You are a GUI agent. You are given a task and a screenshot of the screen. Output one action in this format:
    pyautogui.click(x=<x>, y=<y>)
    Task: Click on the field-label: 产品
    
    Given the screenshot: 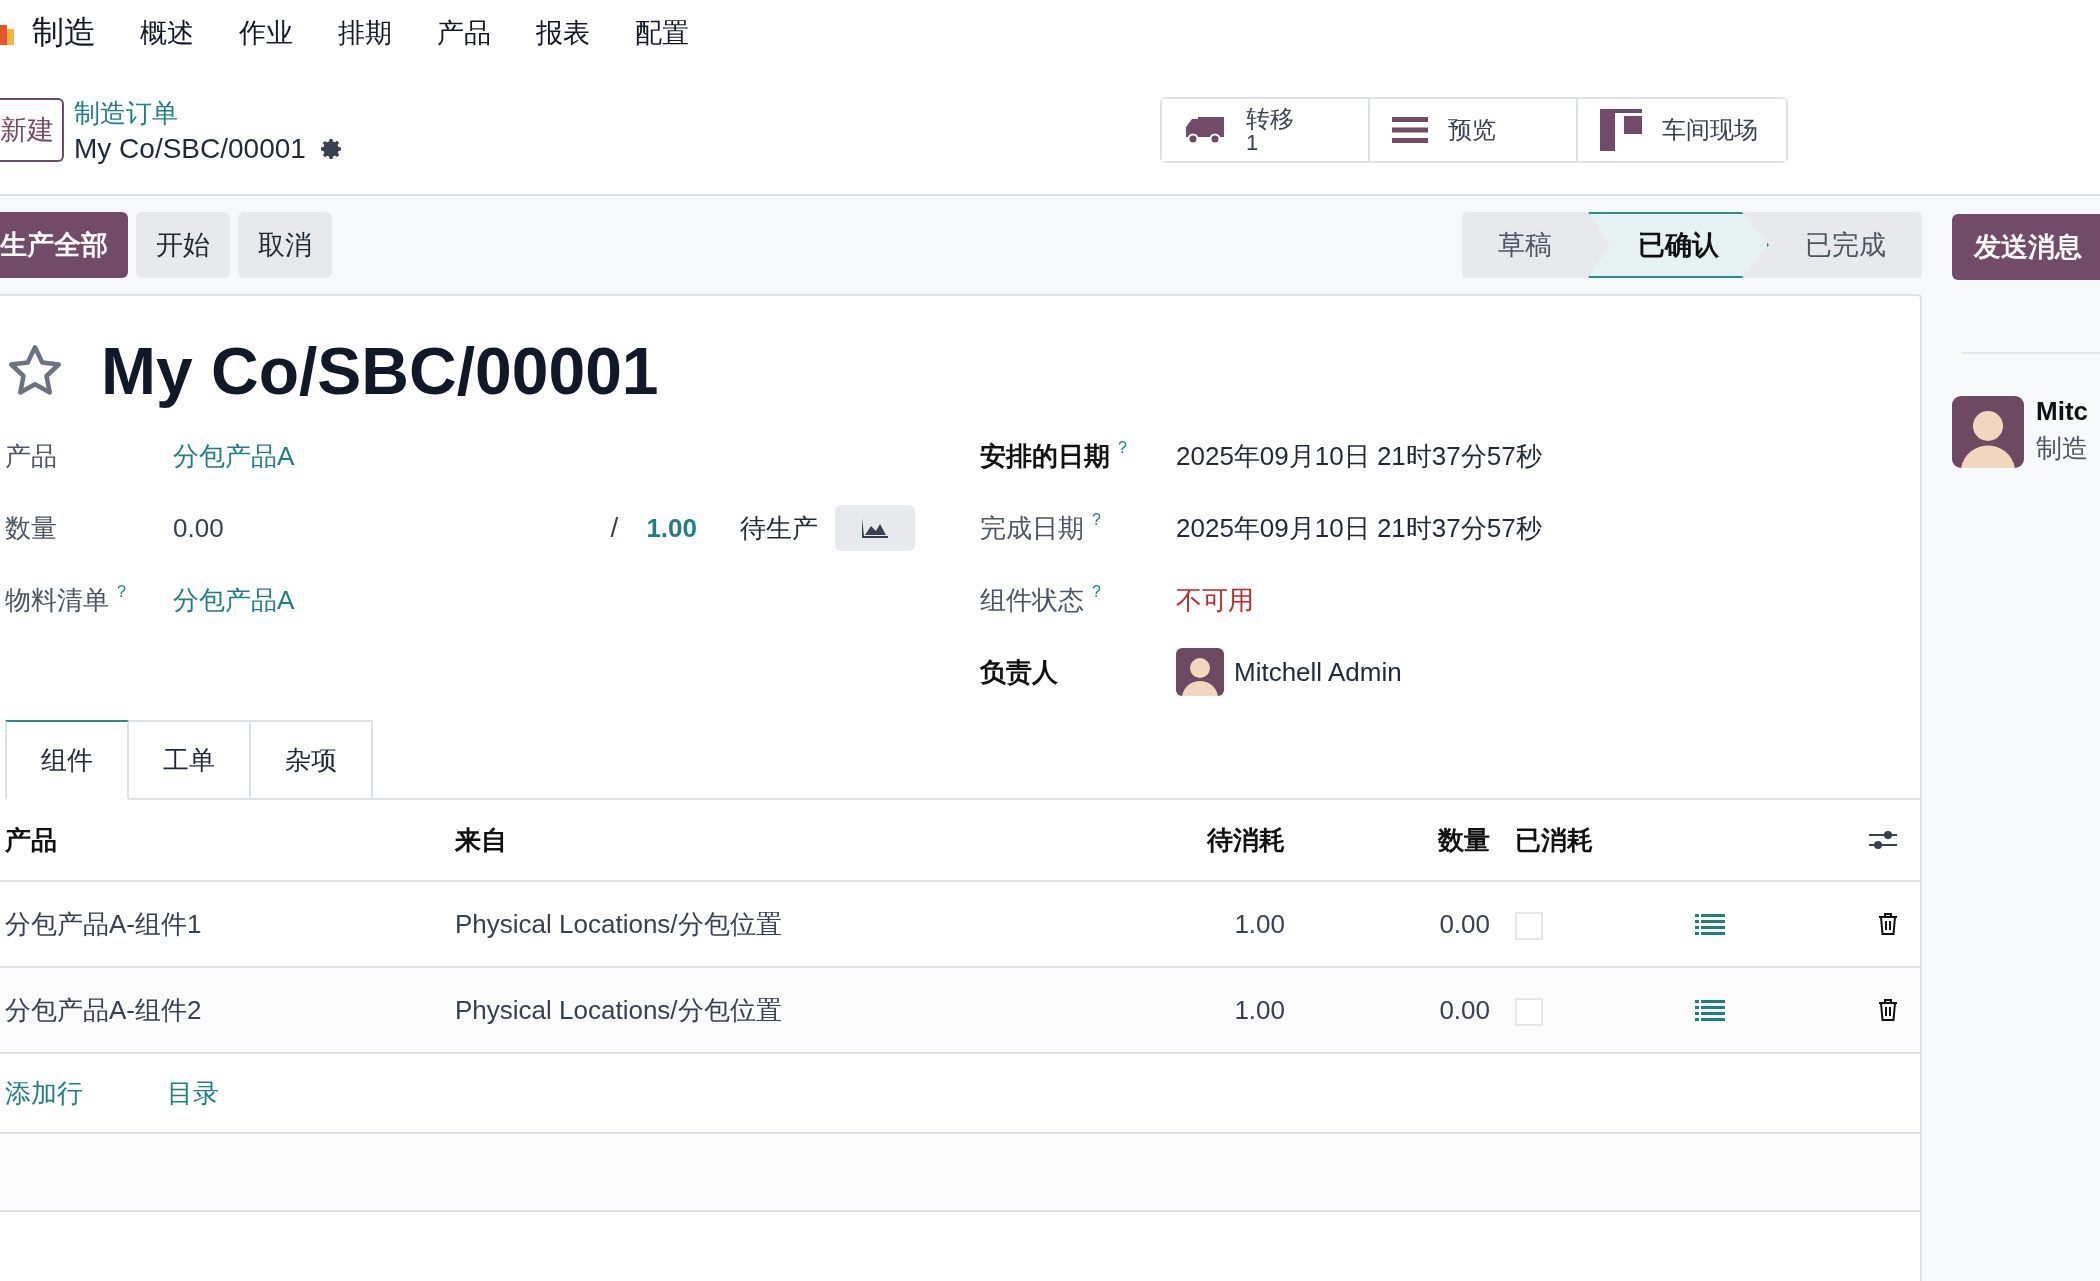 What is the action you would take?
    pyautogui.click(x=31, y=456)
    